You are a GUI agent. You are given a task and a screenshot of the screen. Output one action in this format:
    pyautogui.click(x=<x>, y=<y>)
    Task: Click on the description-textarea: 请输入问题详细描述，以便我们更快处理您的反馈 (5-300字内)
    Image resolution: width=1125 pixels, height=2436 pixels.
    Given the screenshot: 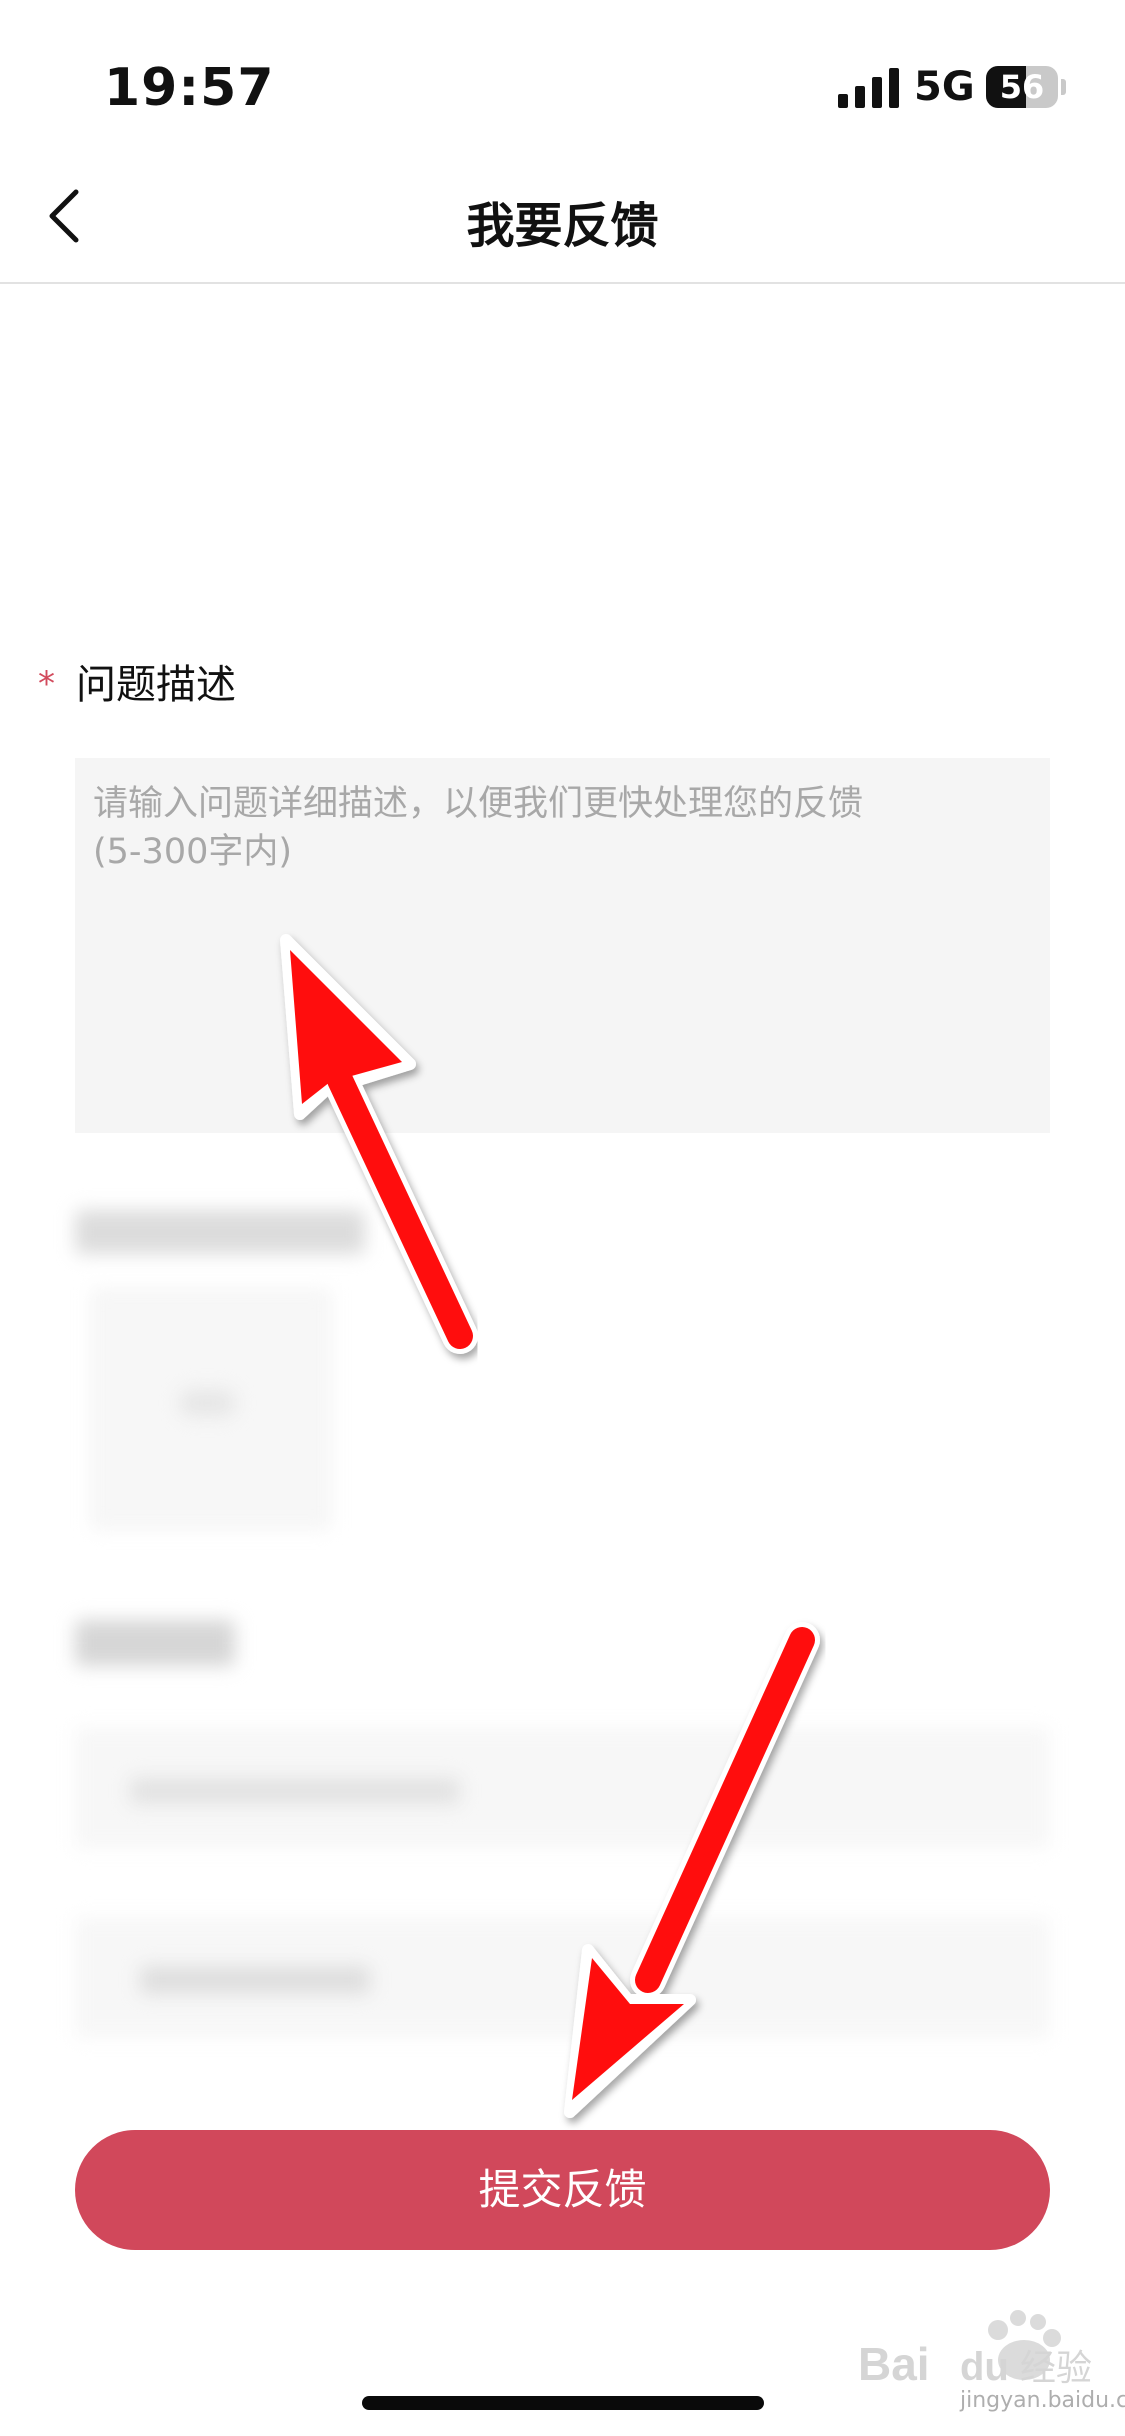 What is the action you would take?
    pyautogui.click(x=562, y=945)
    